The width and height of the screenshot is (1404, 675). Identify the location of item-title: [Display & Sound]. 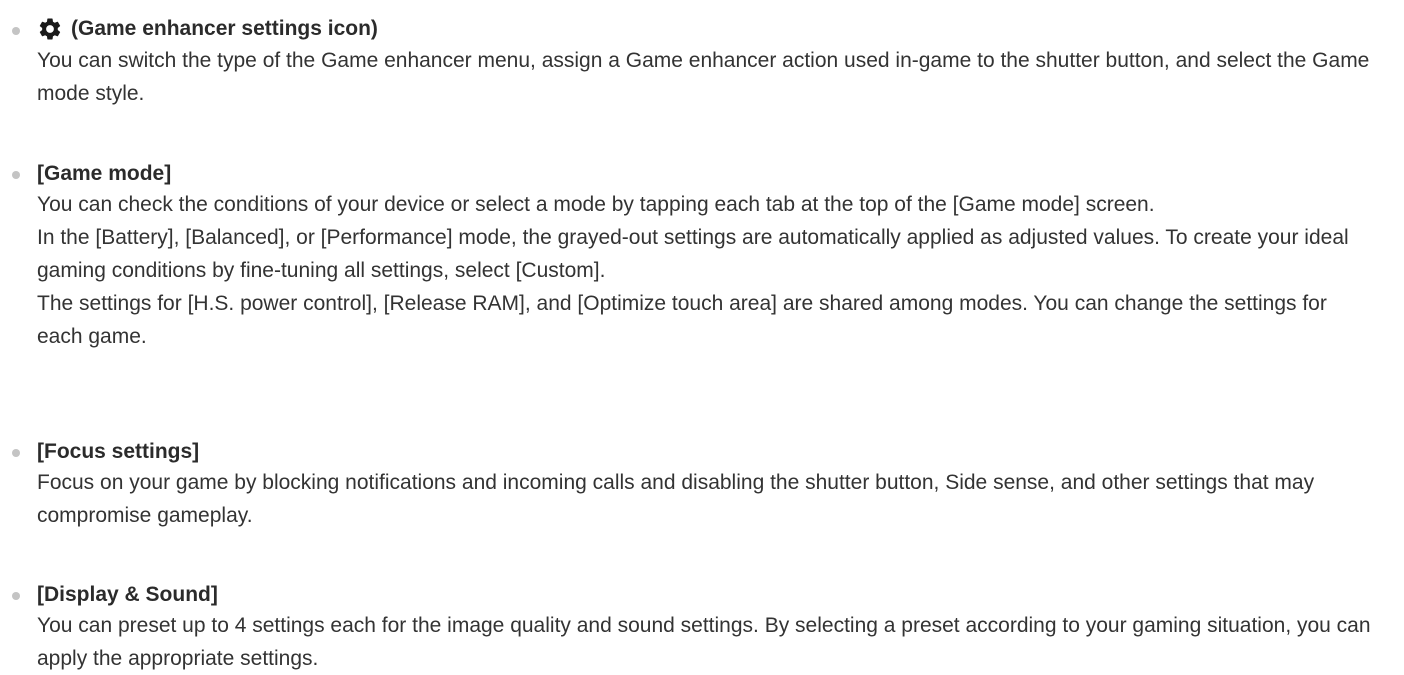
(127, 595).